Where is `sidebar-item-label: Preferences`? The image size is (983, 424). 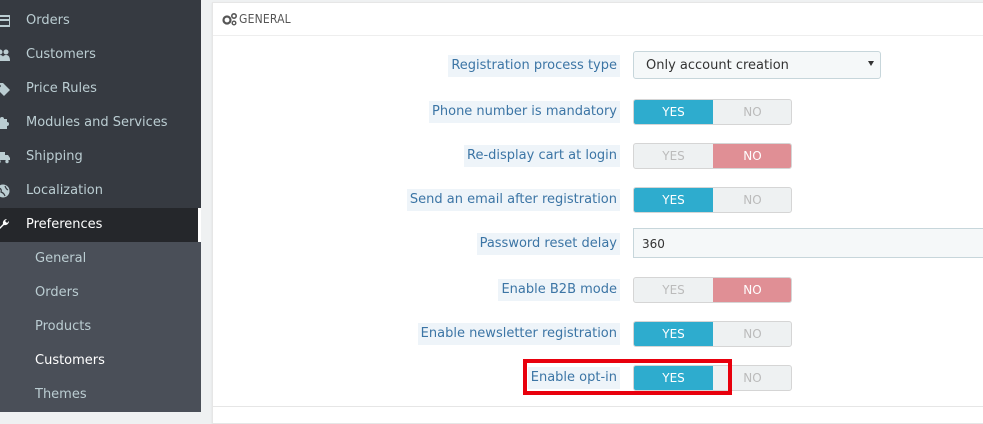
sidebar-item-label: Preferences is located at coordinates (64, 224).